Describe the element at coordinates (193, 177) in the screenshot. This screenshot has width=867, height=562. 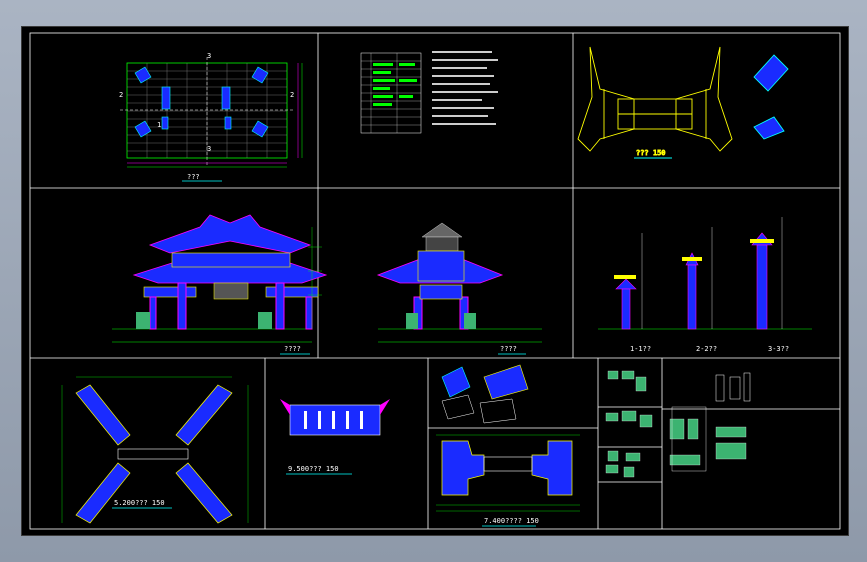
I see `floor-plan-caption: ???` at that location.